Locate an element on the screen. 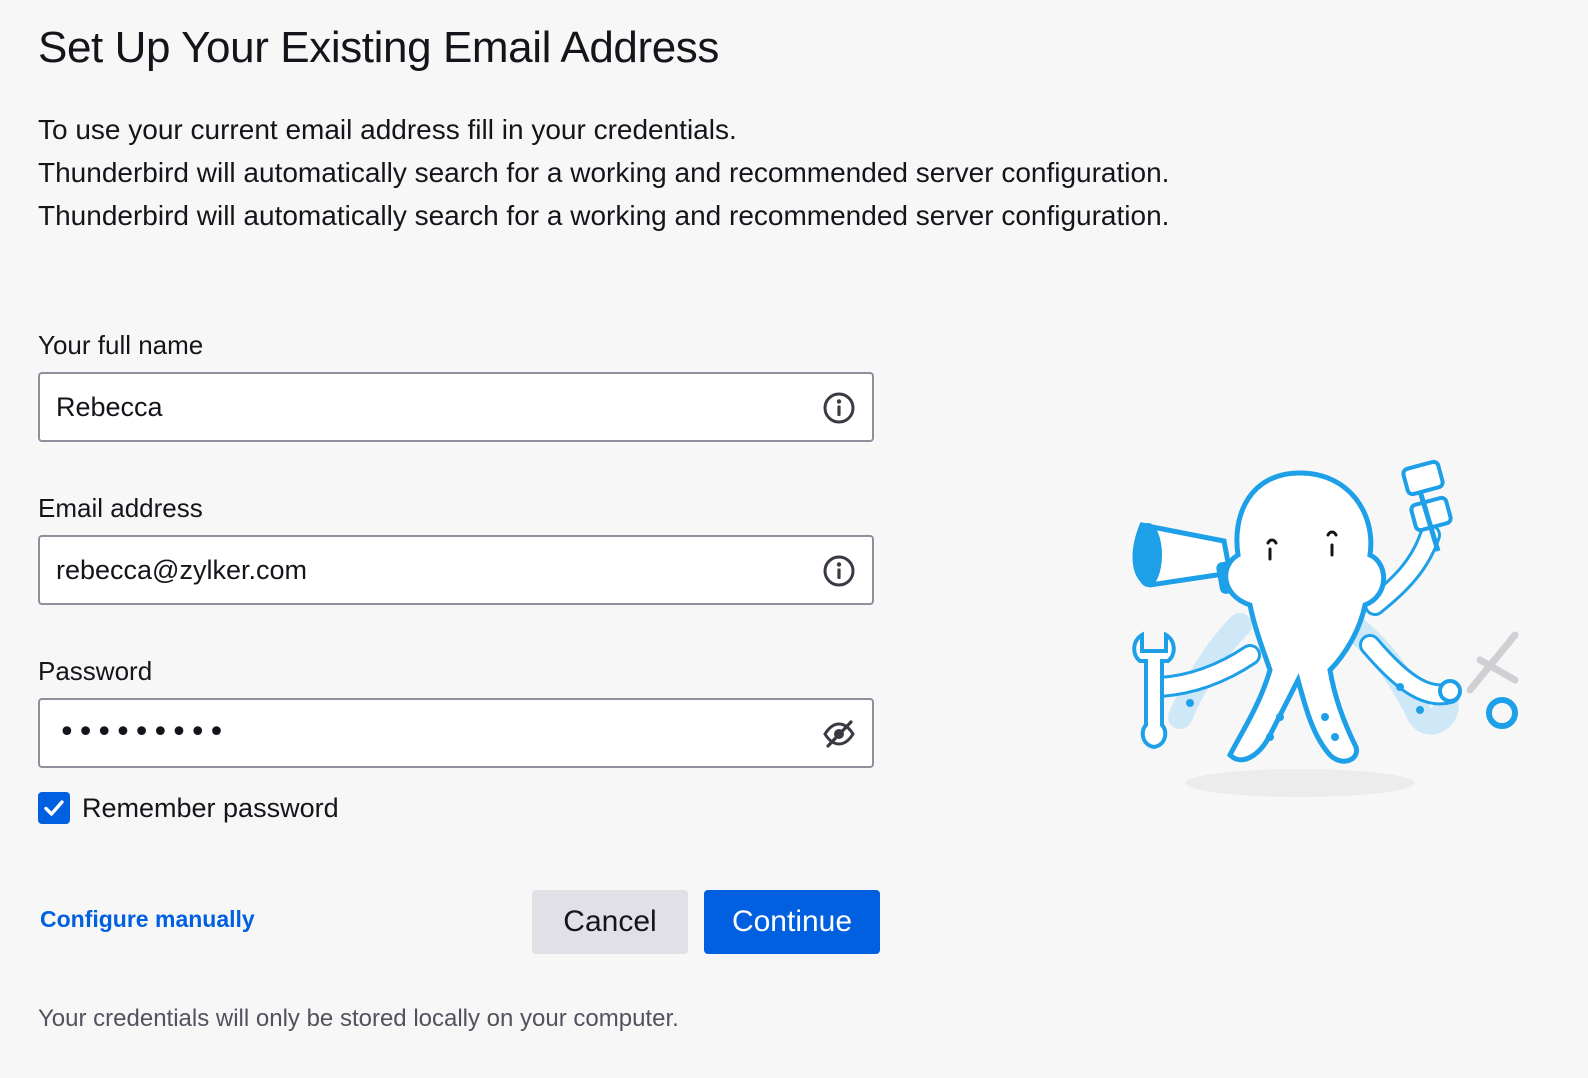  full-name-label: Your full name is located at coordinates (121, 345).